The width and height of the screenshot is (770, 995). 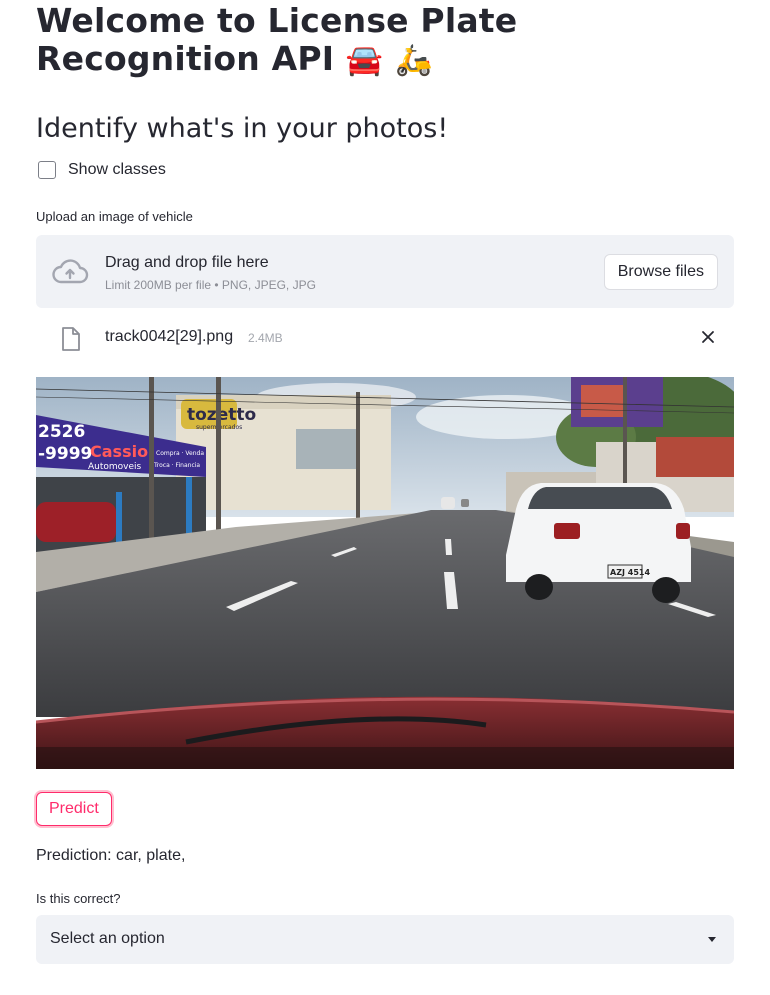 I want to click on show-classes-checkbox, so click(x=47, y=170).